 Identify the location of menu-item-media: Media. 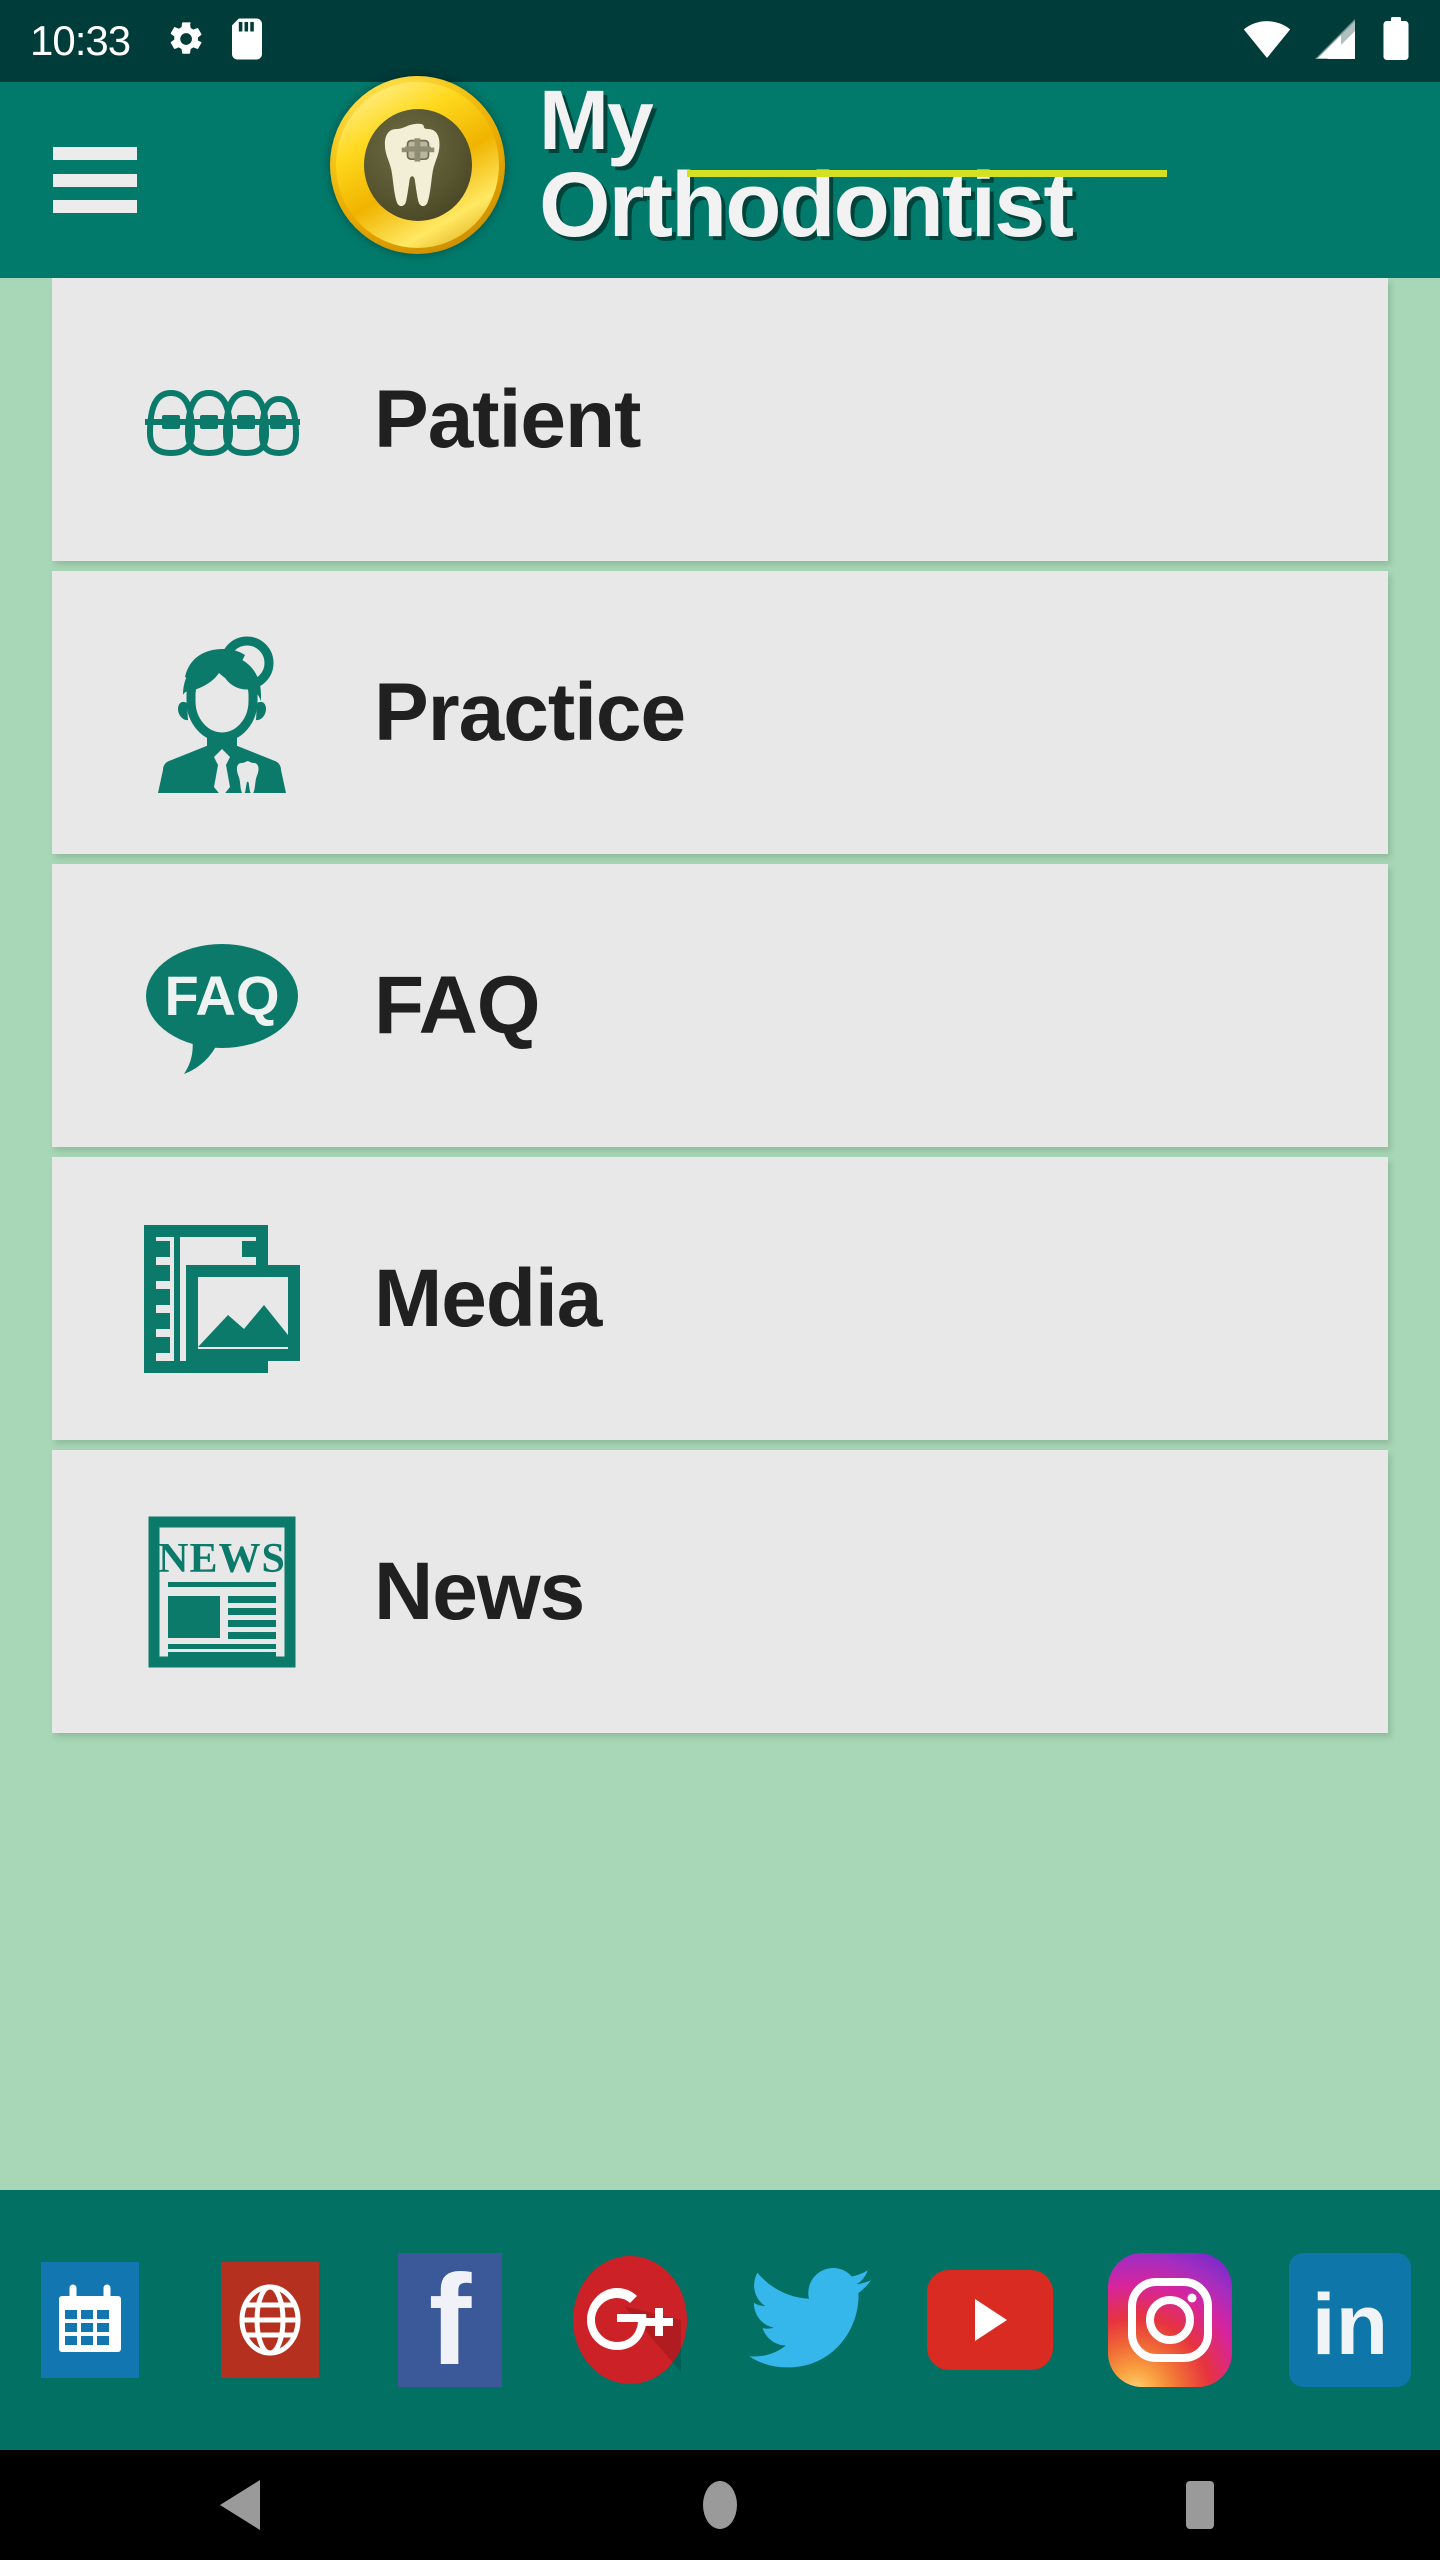
(720, 1298).